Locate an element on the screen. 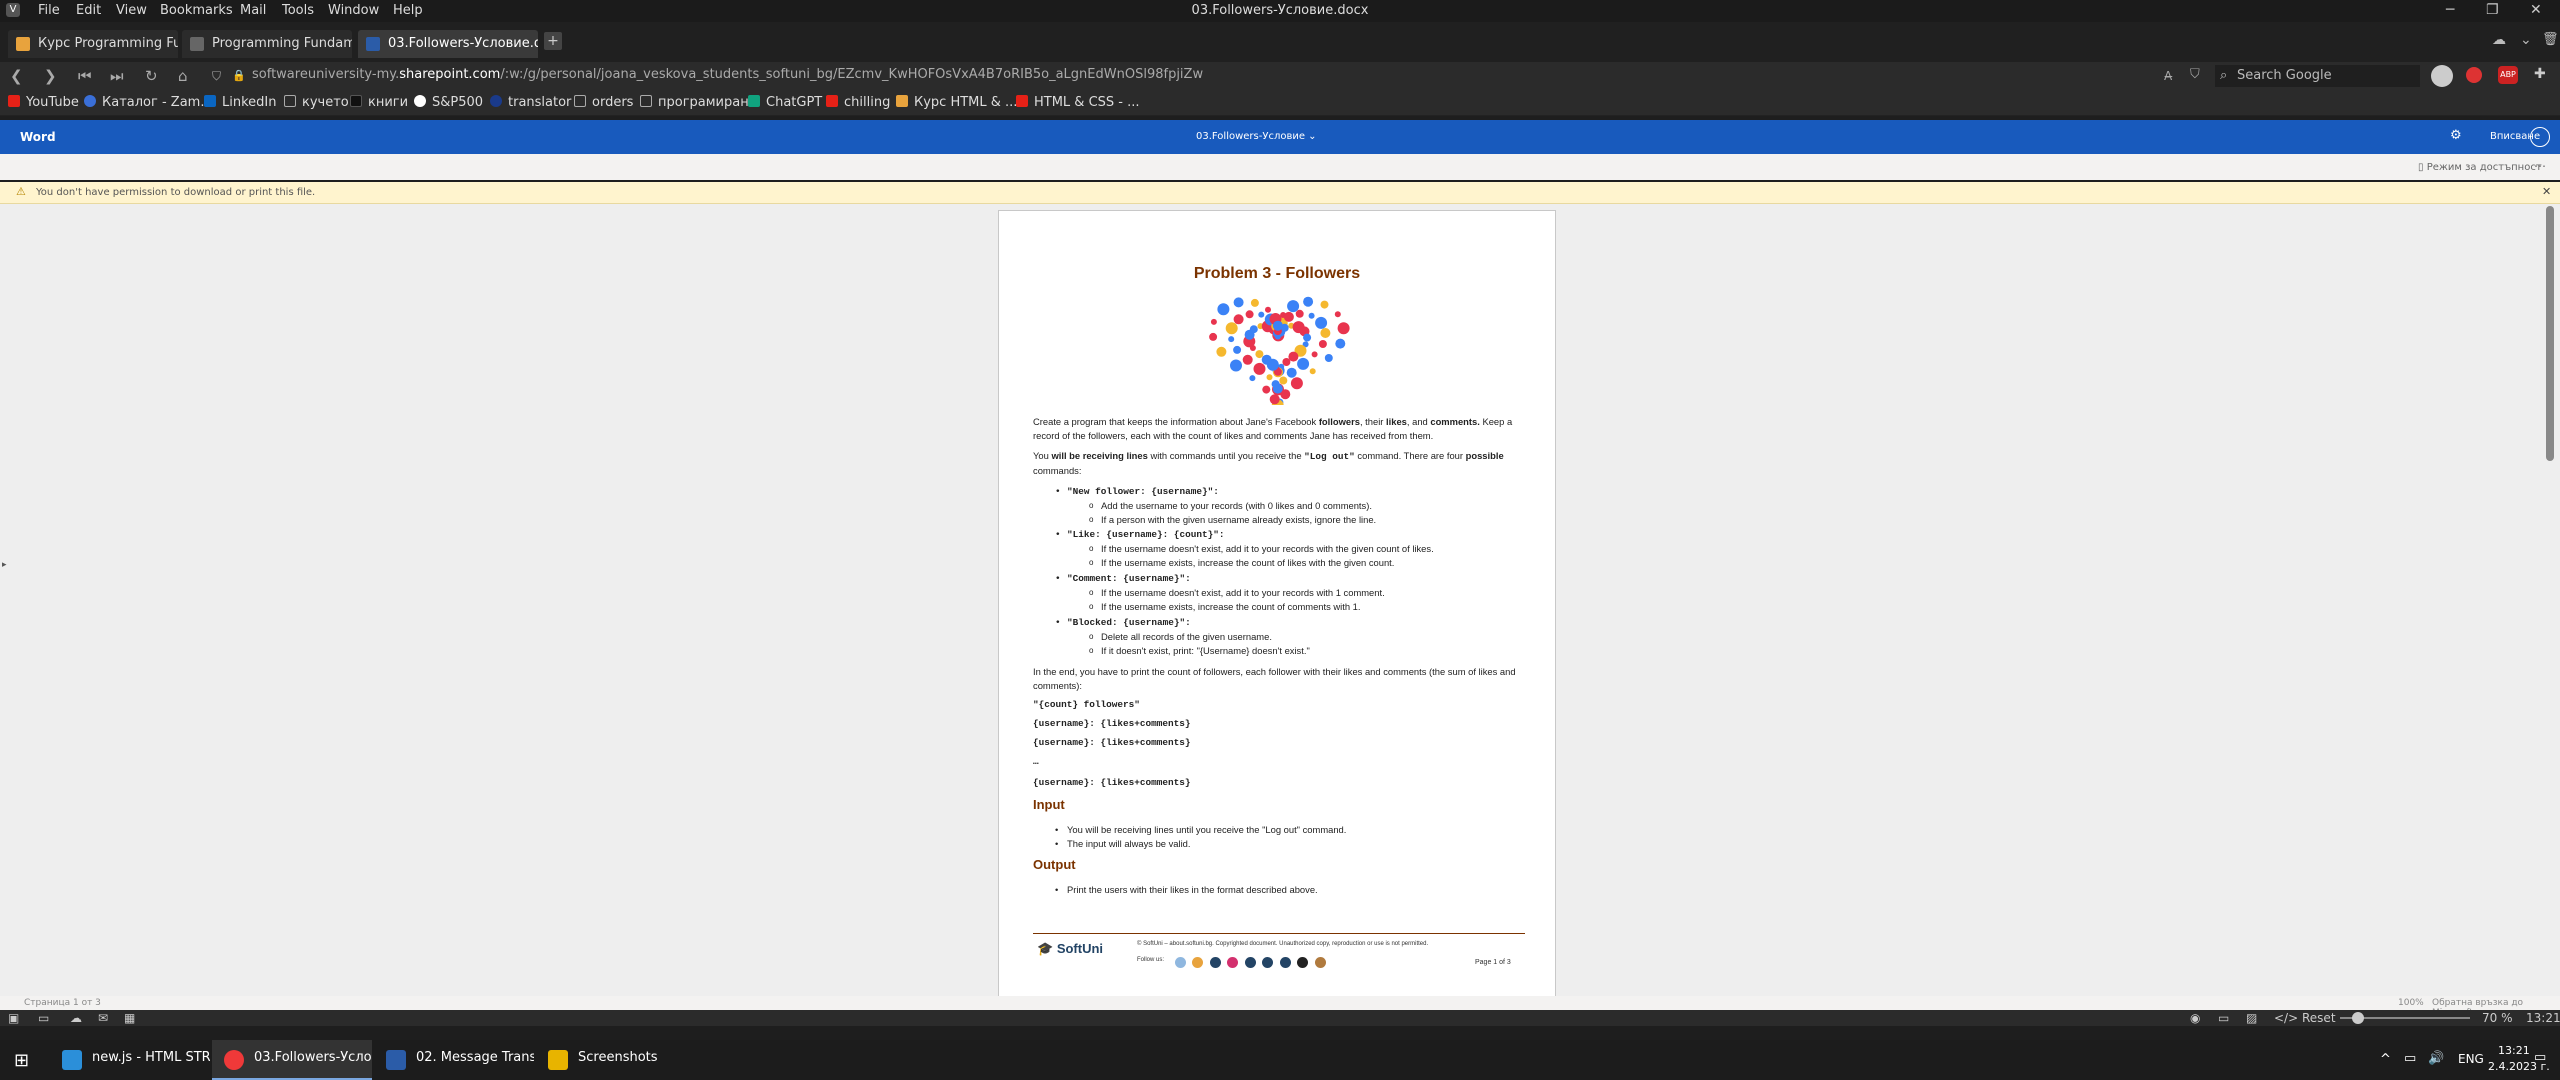 Image resolution: width=2560 pixels, height=1080 pixels. translate-icon: A̶ is located at coordinates (2168, 76).